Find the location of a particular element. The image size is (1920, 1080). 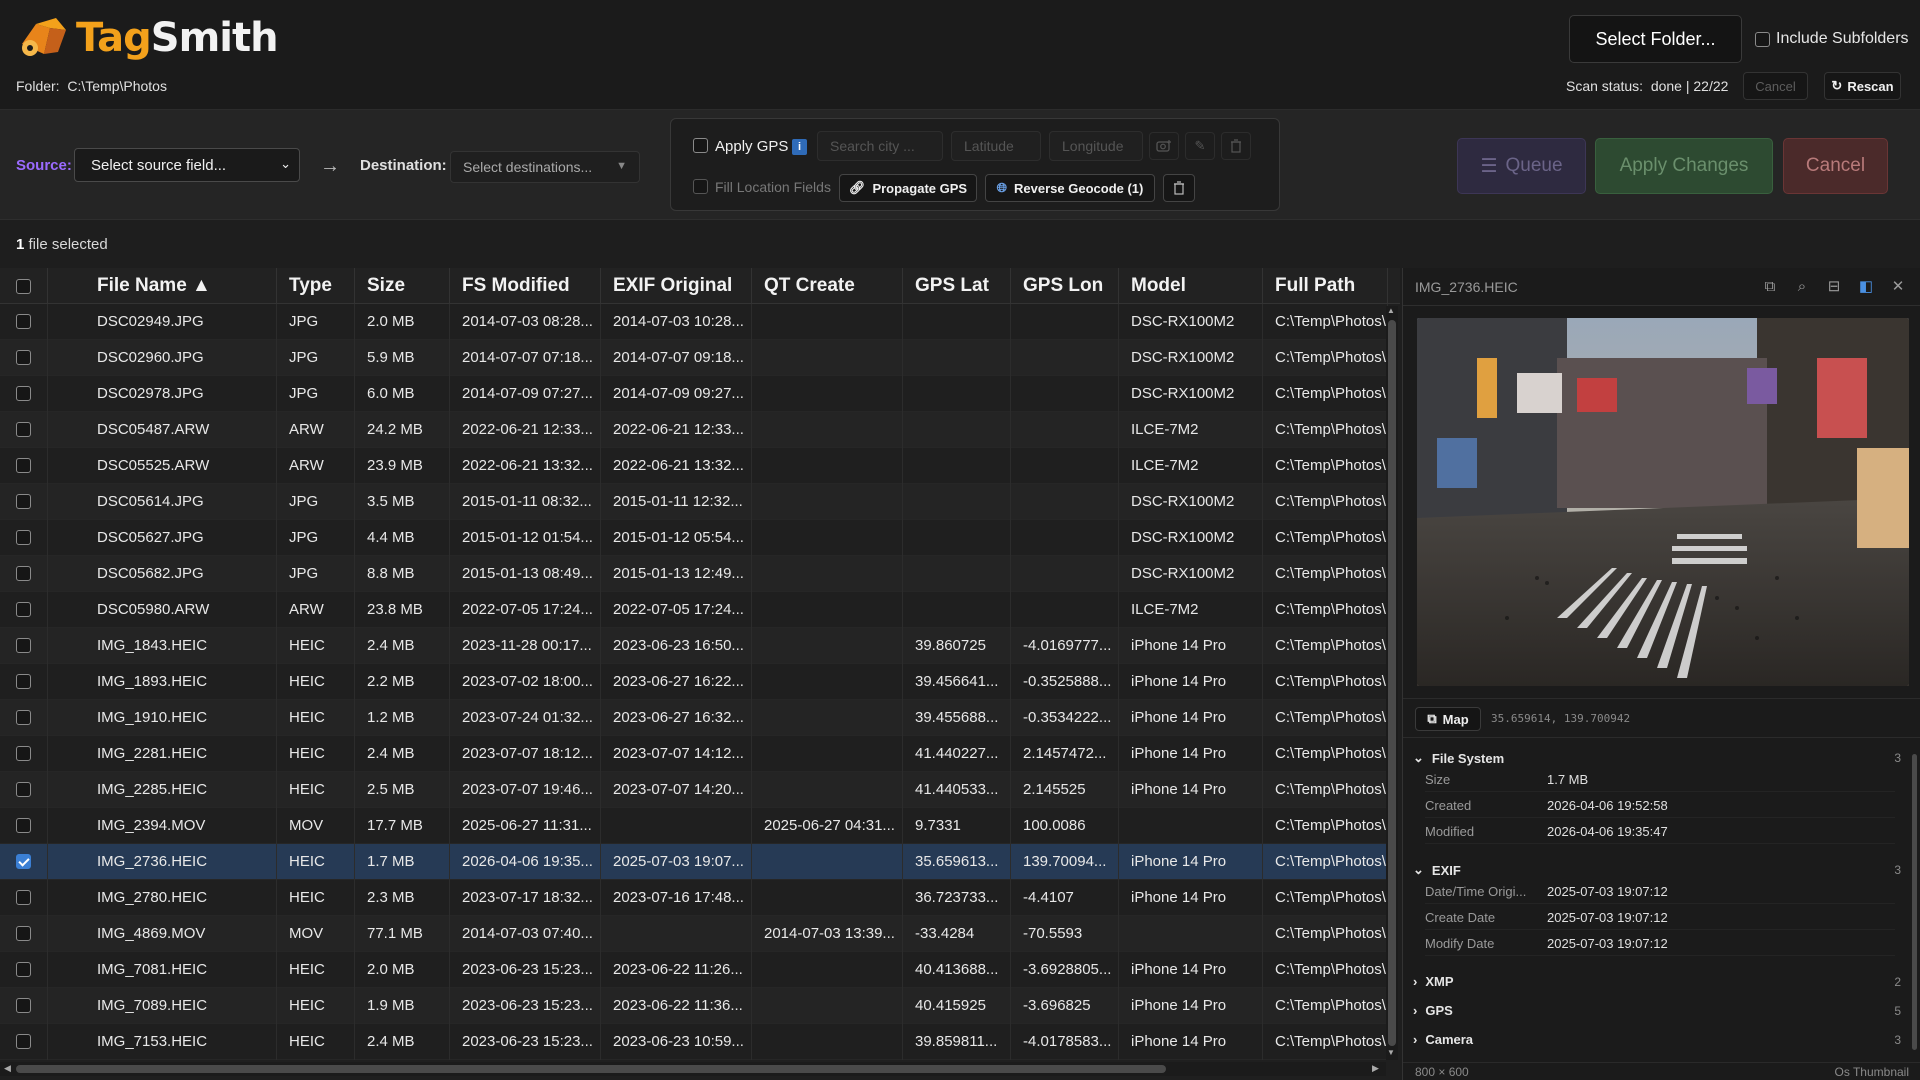

destination-select: Select destinations... ▼ is located at coordinates (545, 167).